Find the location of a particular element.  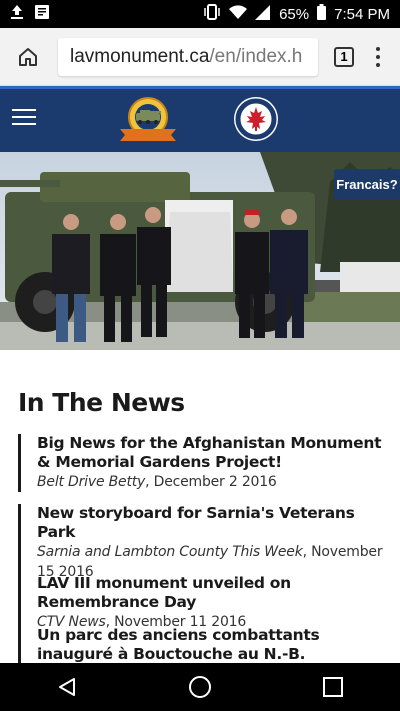

address-bar: lavmonument.ca/en/index.h is located at coordinates (188, 56).